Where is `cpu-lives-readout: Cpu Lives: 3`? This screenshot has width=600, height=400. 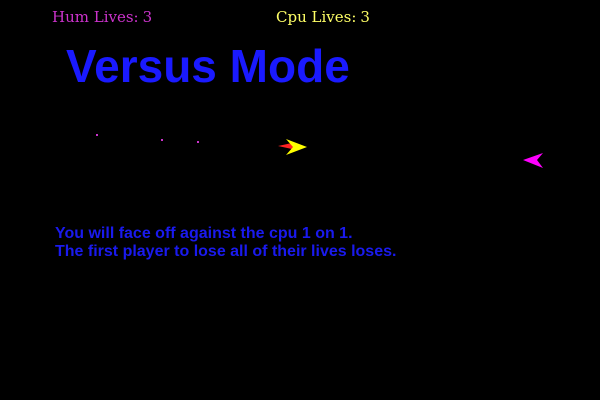 cpu-lives-readout: Cpu Lives: 3 is located at coordinates (323, 17).